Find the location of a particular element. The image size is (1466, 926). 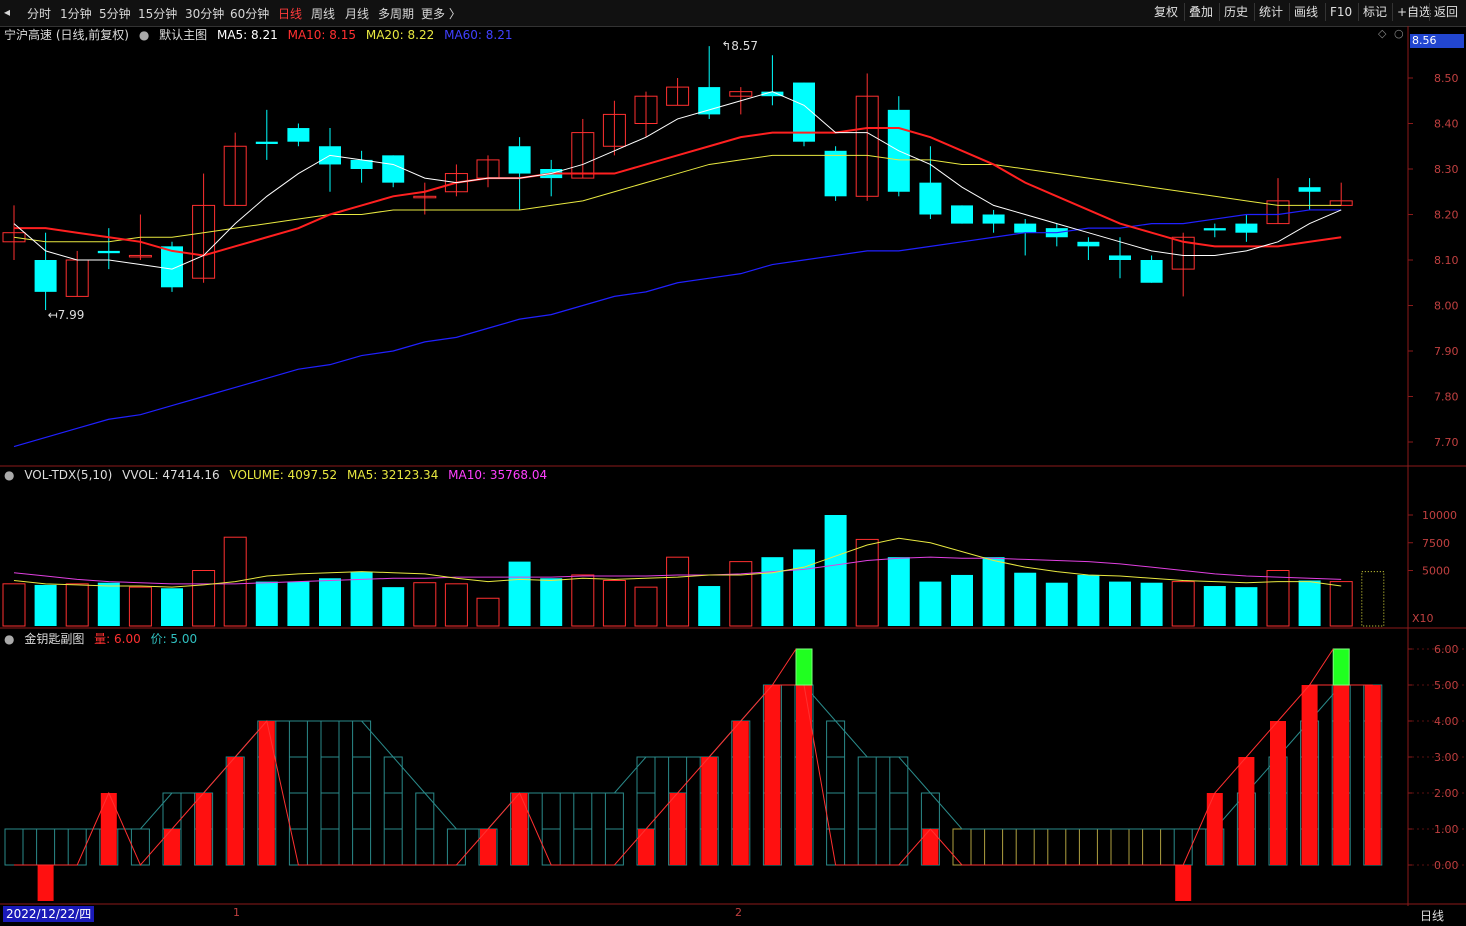

key-signal-bar is located at coordinates (1341, 667).